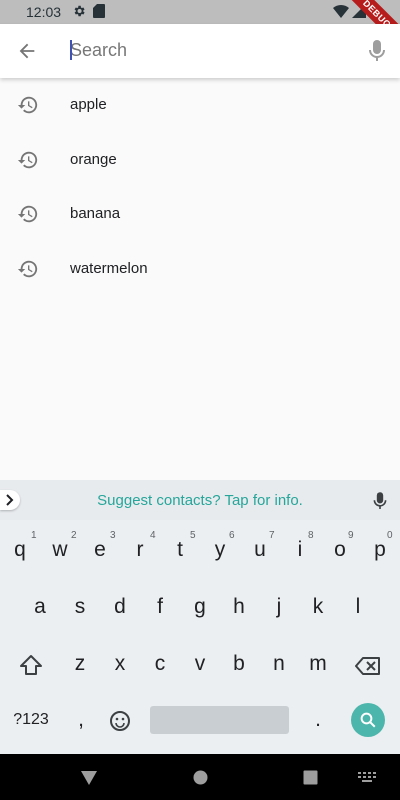 The width and height of the screenshot is (400, 800). Describe the element at coordinates (160, 607) in the screenshot. I see `key-f: f` at that location.